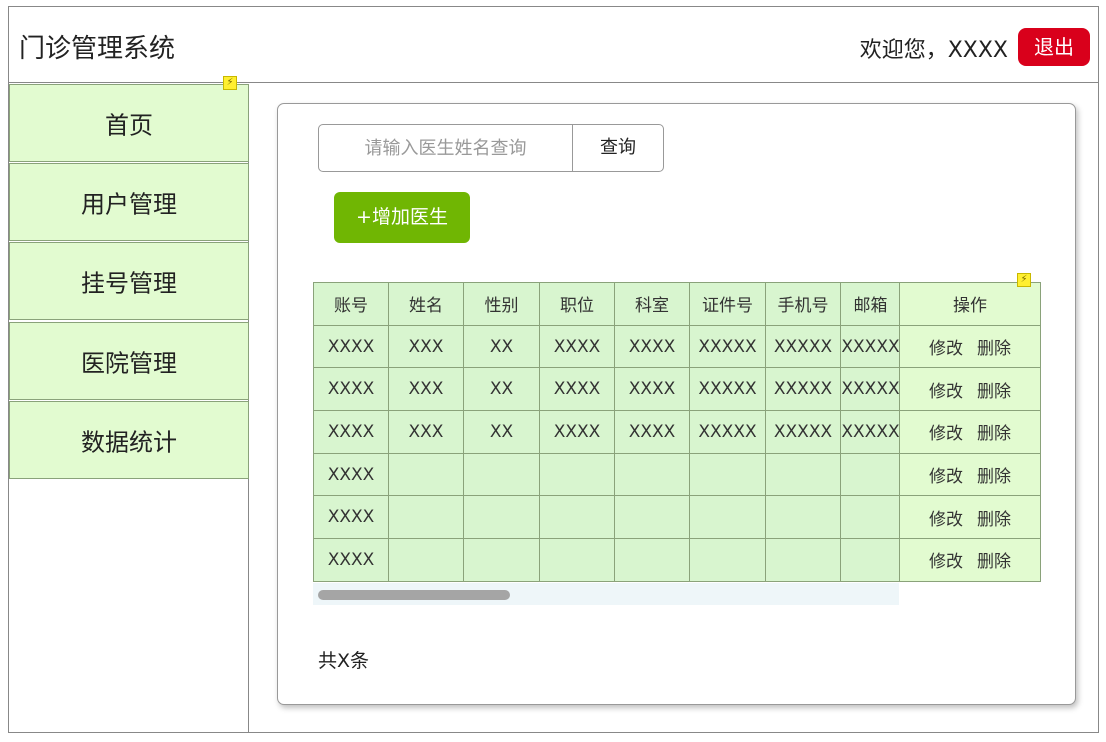 The width and height of the screenshot is (1106, 742). What do you see at coordinates (870, 304) in the screenshot?
I see `column-header-email: 邮箱` at bounding box center [870, 304].